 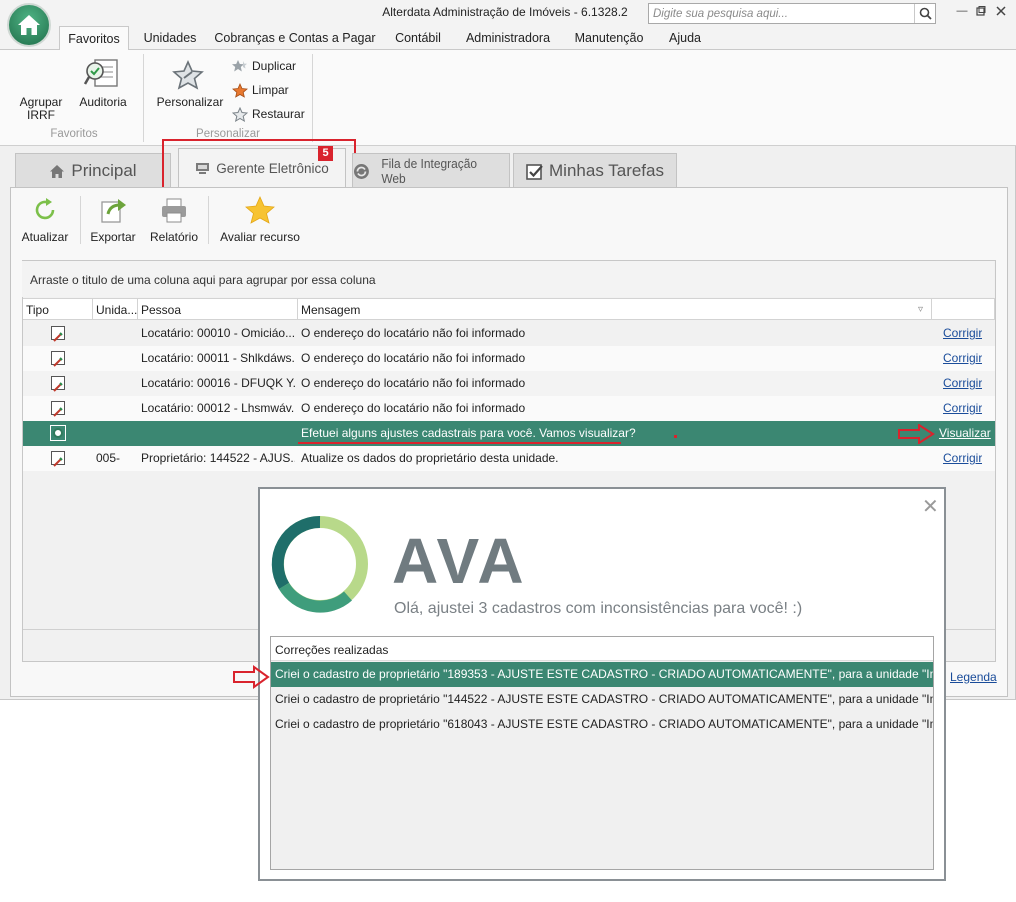 I want to click on exportar-label: Exportar, so click(x=113, y=237).